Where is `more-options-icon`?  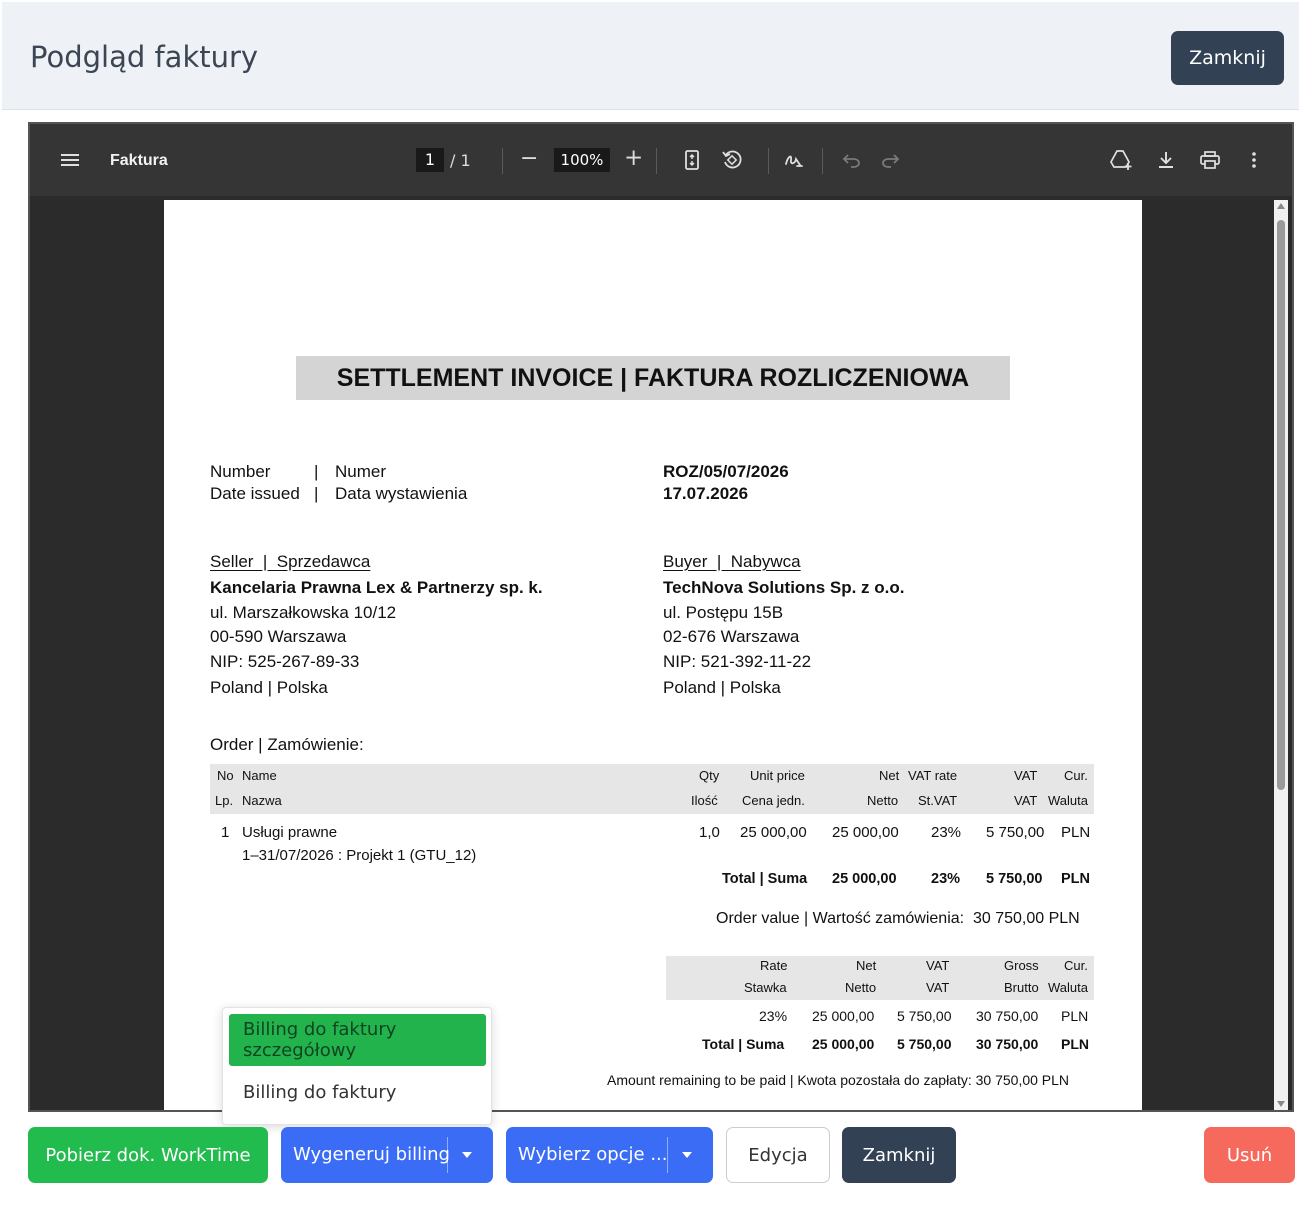
more-options-icon is located at coordinates (1254, 160).